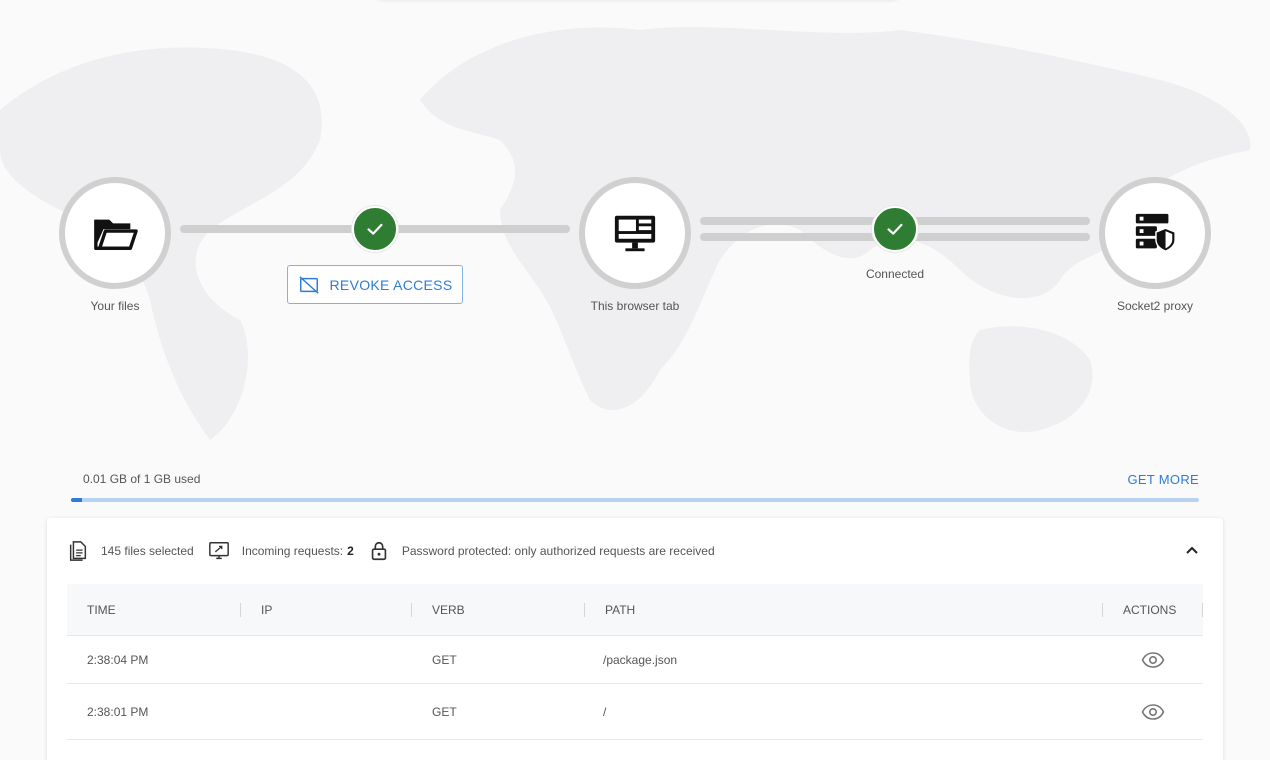 The width and height of the screenshot is (1270, 760). What do you see at coordinates (635, 500) in the screenshot?
I see `storage-progress-bar` at bounding box center [635, 500].